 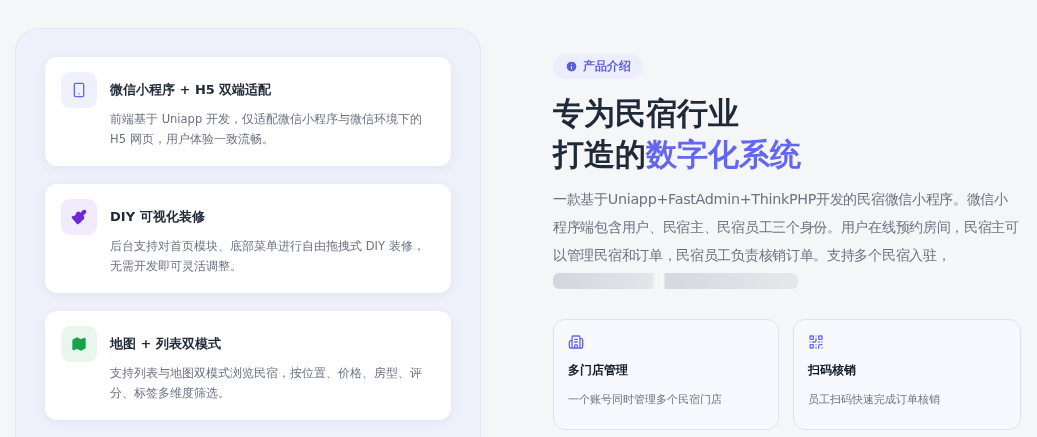 I want to click on highlight-description: 一个账号同时管理多个民宿门店, so click(x=645, y=400).